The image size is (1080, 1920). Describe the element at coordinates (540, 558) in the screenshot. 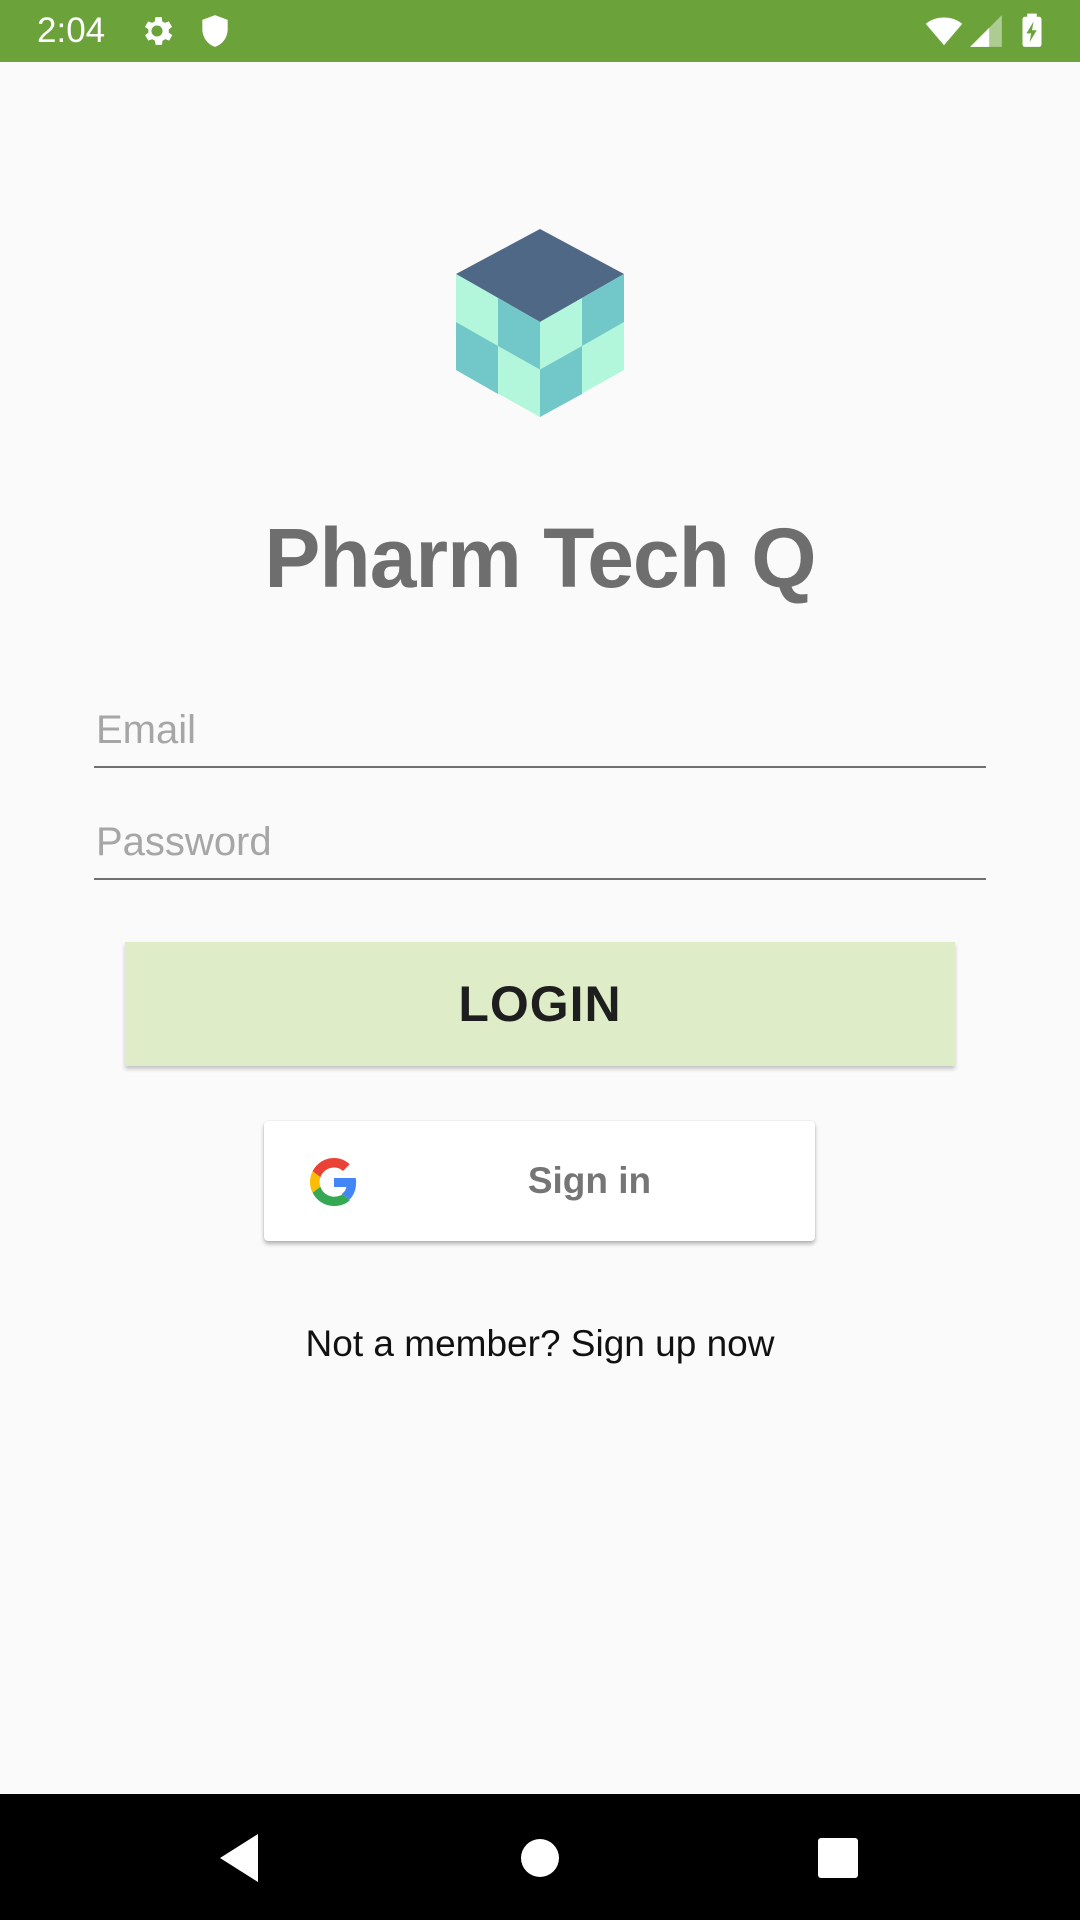

I see `app-title: Pharm Tech Q` at that location.